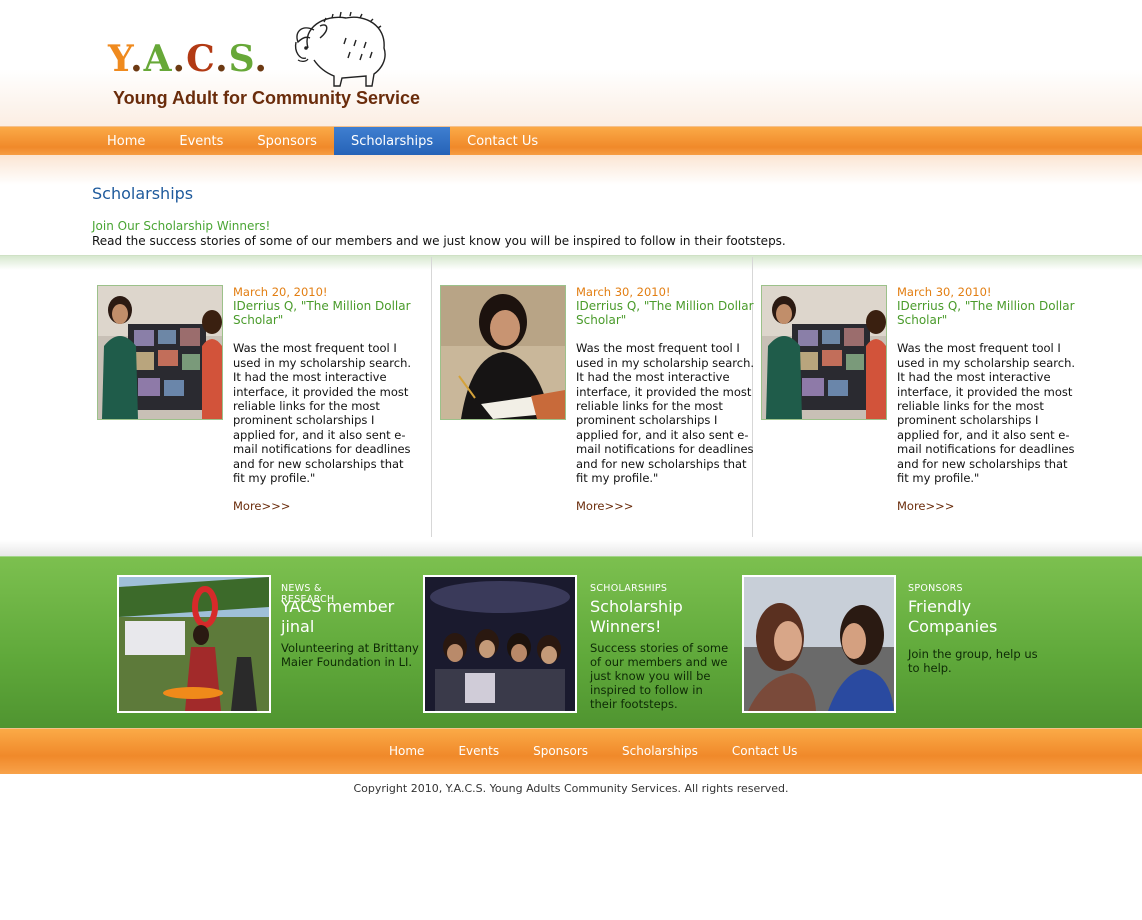  Describe the element at coordinates (119, 59) in the screenshot. I see `logo-letter: Y` at that location.